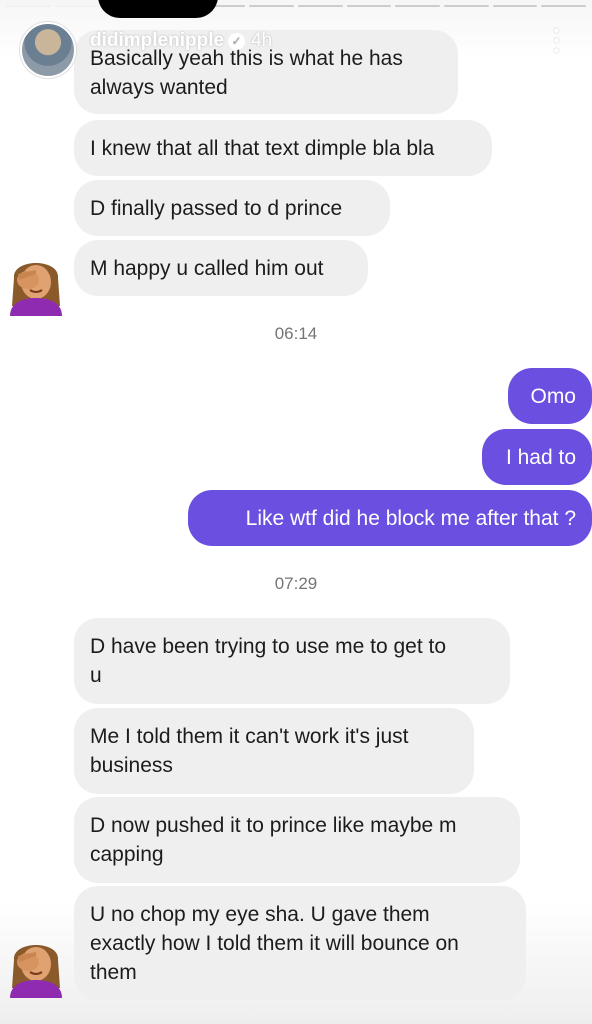 The width and height of the screenshot is (592, 1024). What do you see at coordinates (158, 9) in the screenshot?
I see `camera-notch` at bounding box center [158, 9].